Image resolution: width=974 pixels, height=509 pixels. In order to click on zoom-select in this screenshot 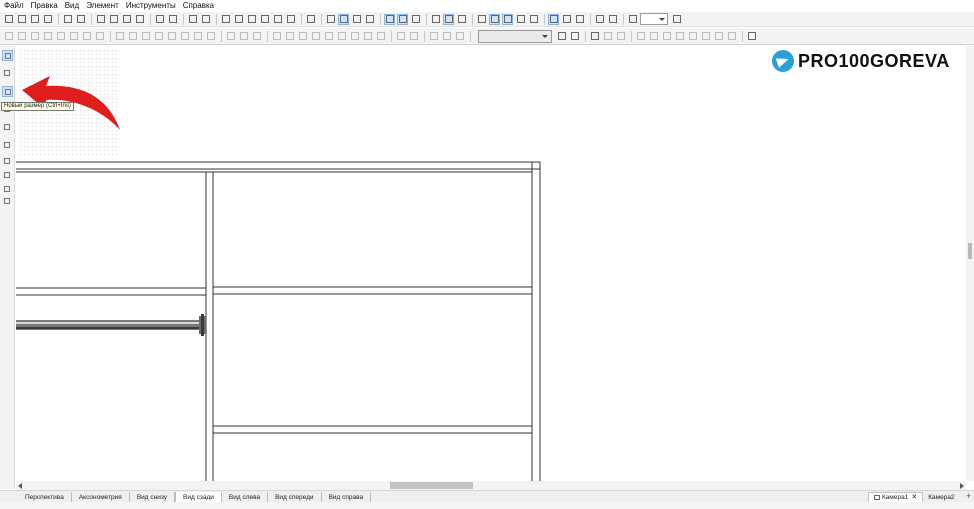, I will do `click(654, 19)`.